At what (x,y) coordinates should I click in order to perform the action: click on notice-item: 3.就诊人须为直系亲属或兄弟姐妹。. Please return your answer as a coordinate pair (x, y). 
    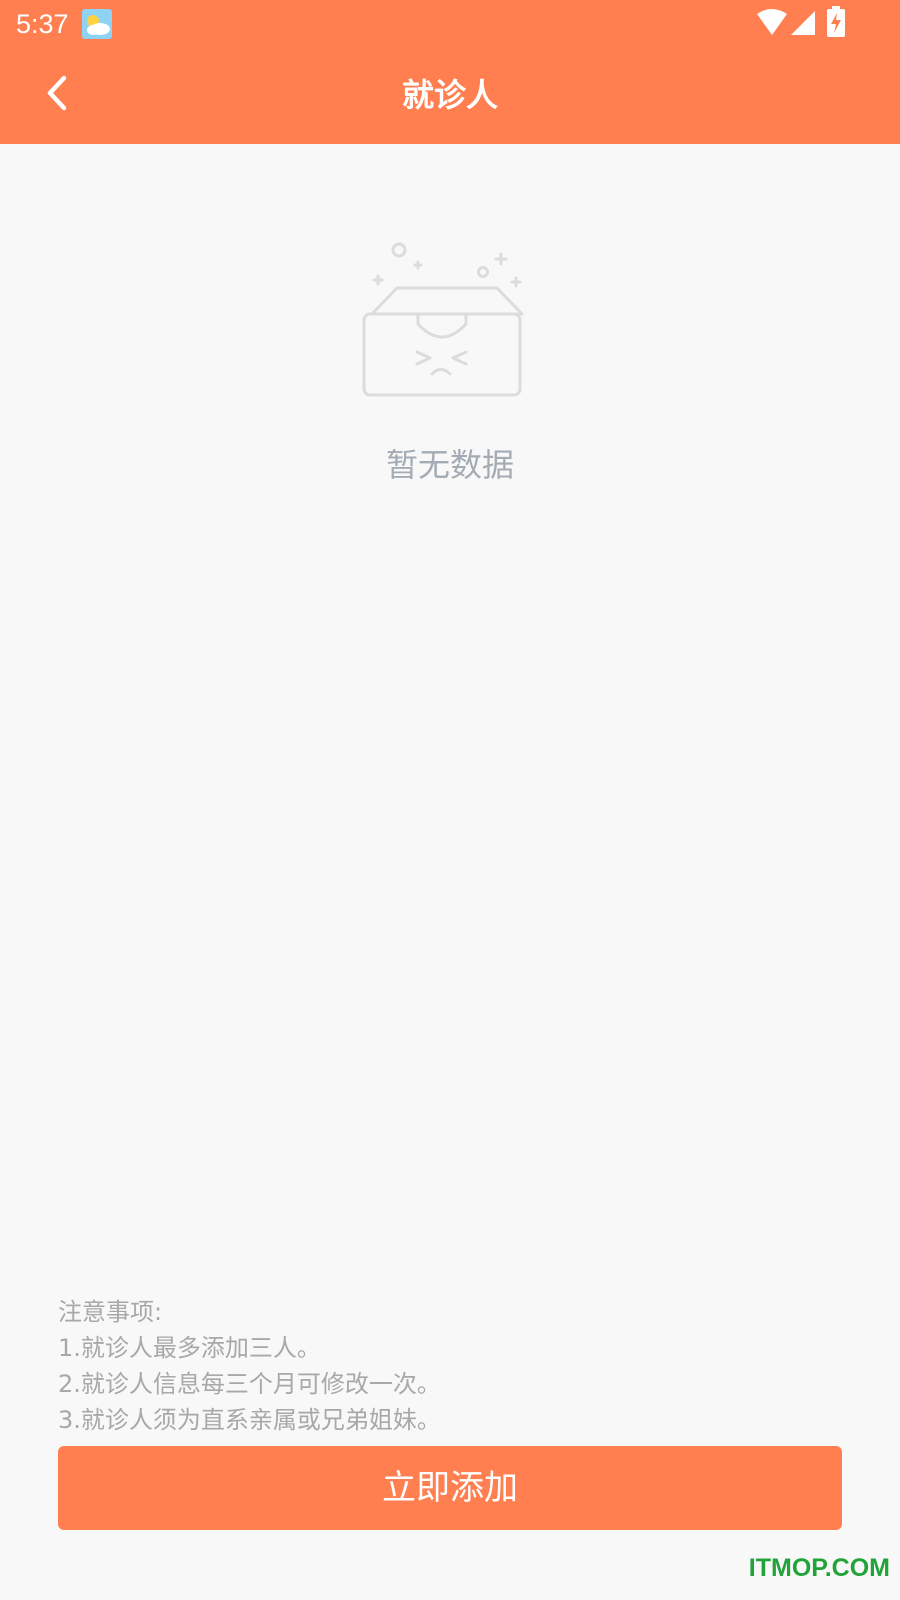
    Looking at the image, I should click on (249, 1420).